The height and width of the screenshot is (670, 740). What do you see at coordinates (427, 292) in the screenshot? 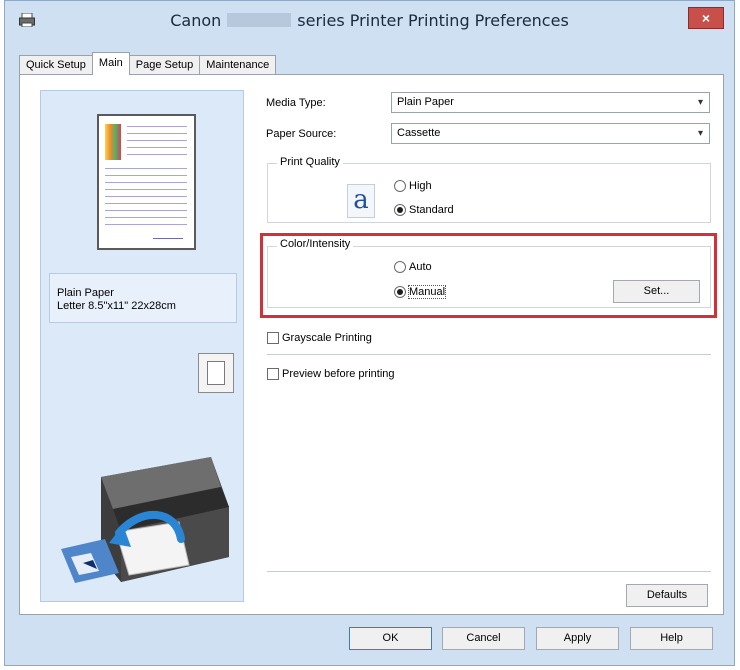
I see `color-manual-label: Manual` at bounding box center [427, 292].